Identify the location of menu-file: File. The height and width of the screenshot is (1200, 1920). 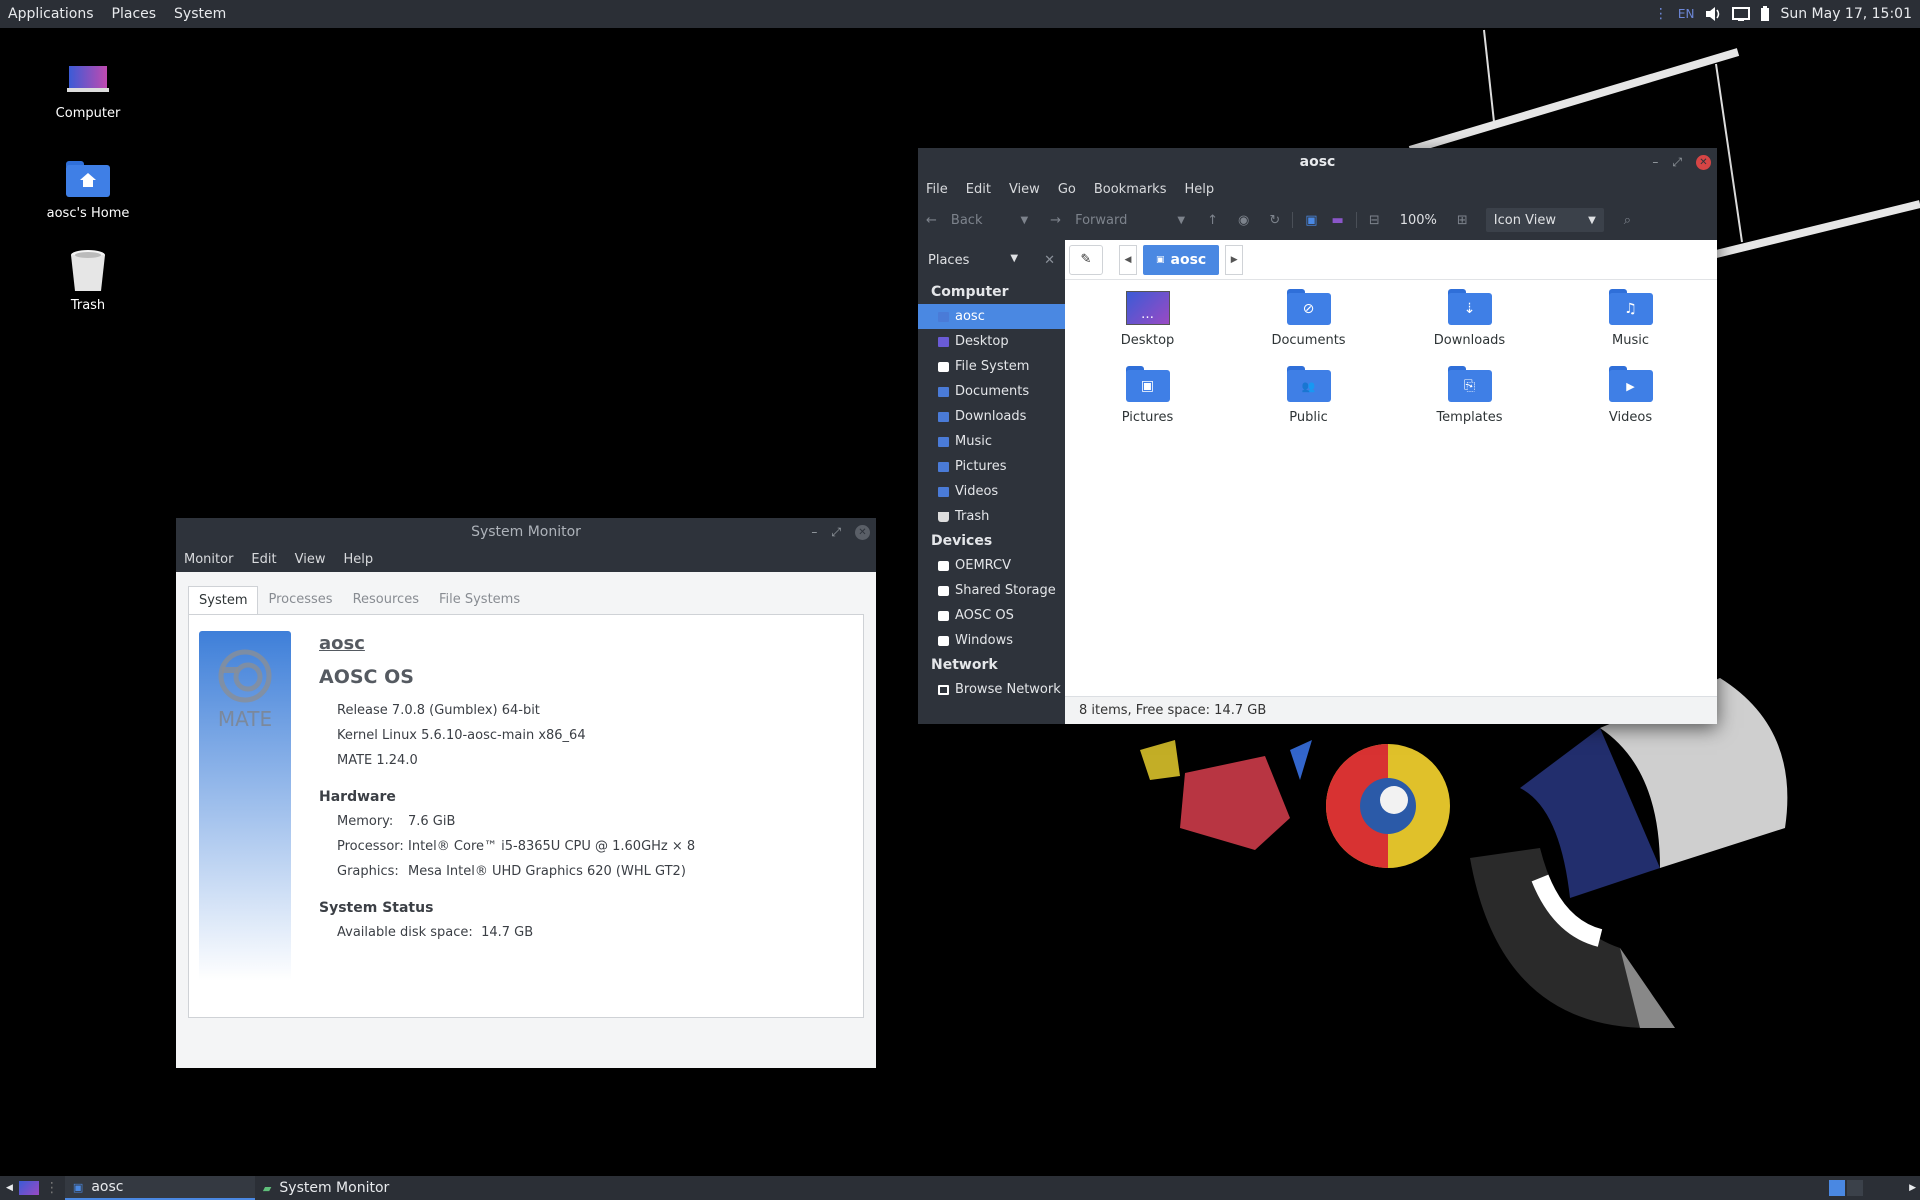
(937, 189).